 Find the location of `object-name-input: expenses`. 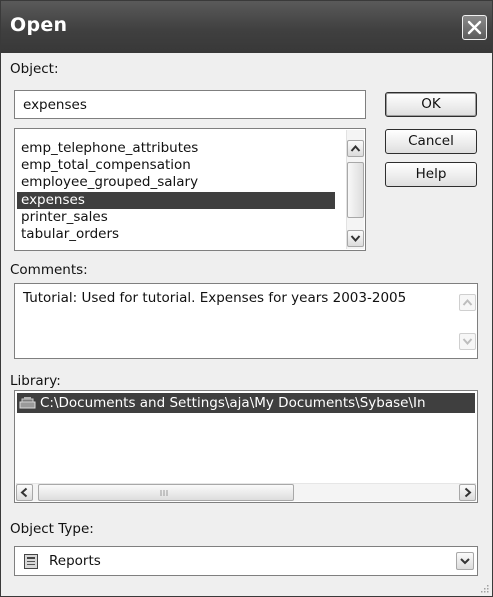

object-name-input: expenses is located at coordinates (190, 104).